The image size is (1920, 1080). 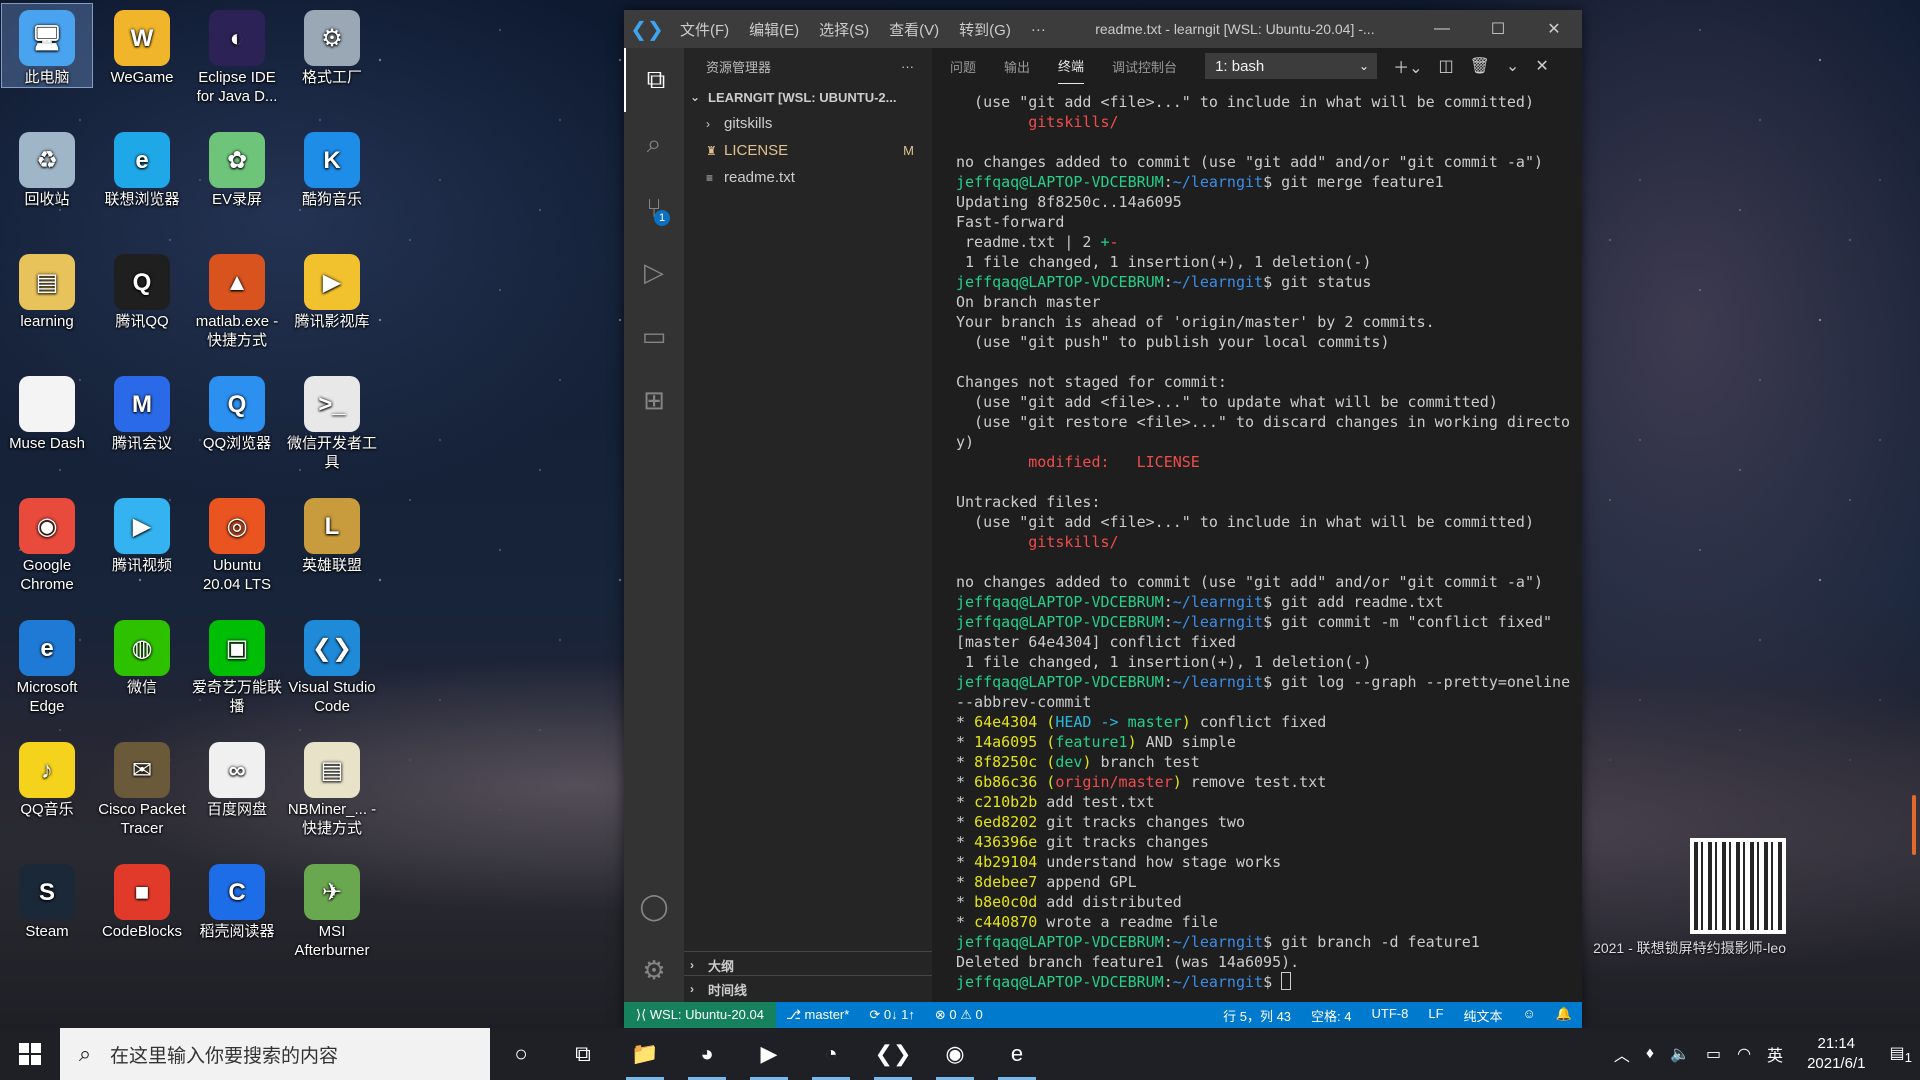 I want to click on desktop-icon: W WeGame, so click(x=142, y=45).